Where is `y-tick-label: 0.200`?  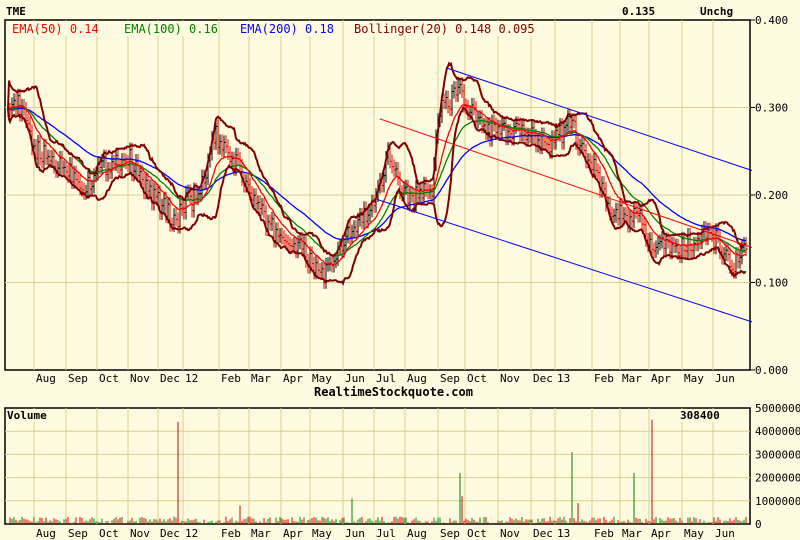 y-tick-label: 0.200 is located at coordinates (771, 195).